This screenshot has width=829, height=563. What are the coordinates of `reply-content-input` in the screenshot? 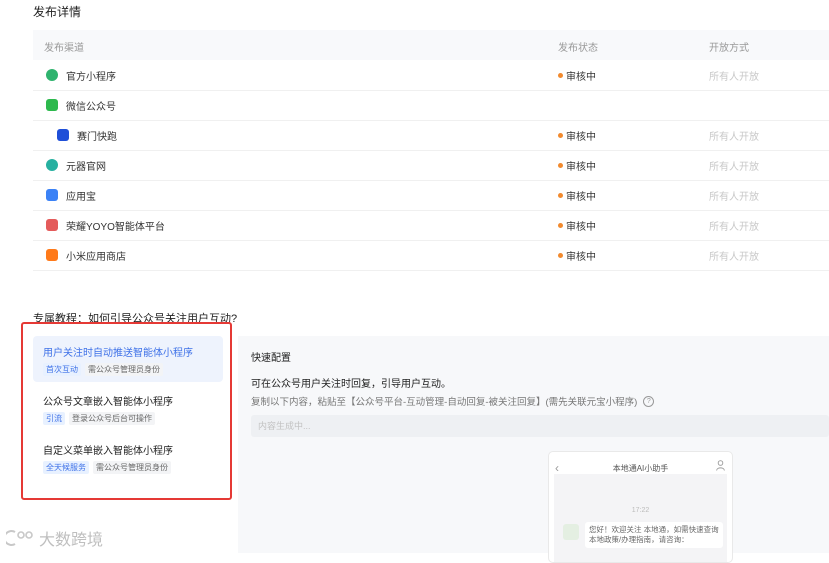 It's located at (540, 426).